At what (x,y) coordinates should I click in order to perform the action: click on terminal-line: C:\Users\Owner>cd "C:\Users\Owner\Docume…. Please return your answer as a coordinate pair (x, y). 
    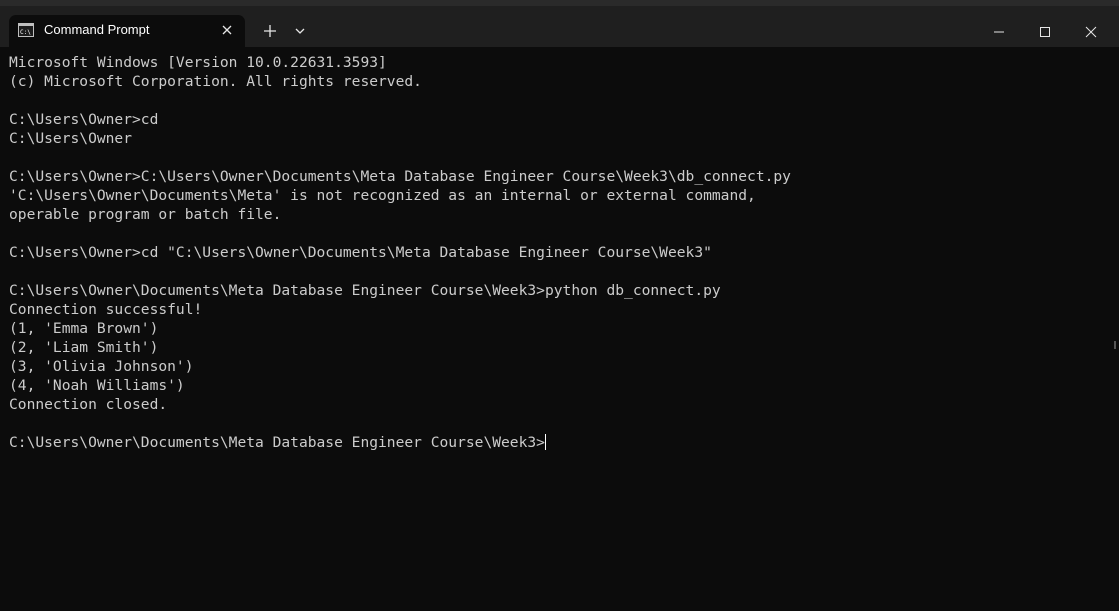
    Looking at the image, I should click on (556, 252).